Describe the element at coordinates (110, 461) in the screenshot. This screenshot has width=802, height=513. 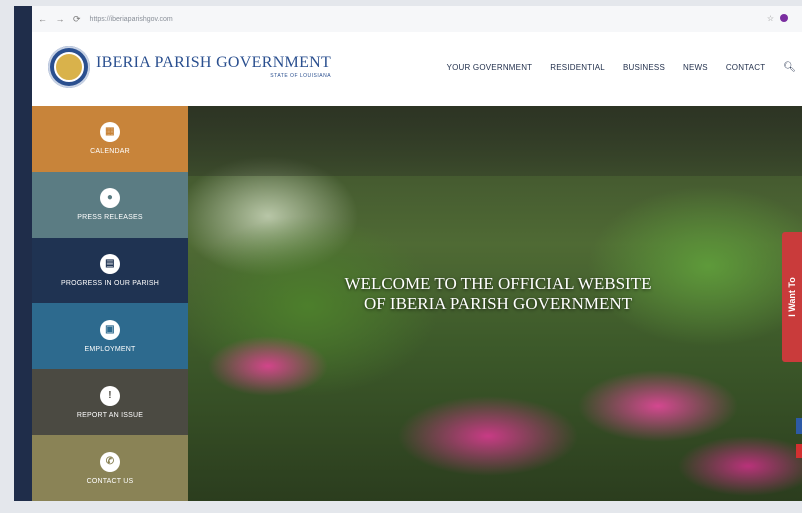
I see `phone-icon: ✆` at that location.